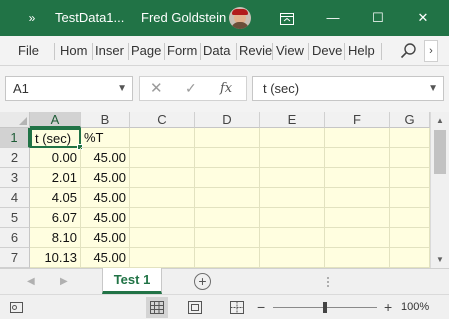 This screenshot has height=319, width=449. What do you see at coordinates (440, 152) in the screenshot?
I see `scroll-thumb` at bounding box center [440, 152].